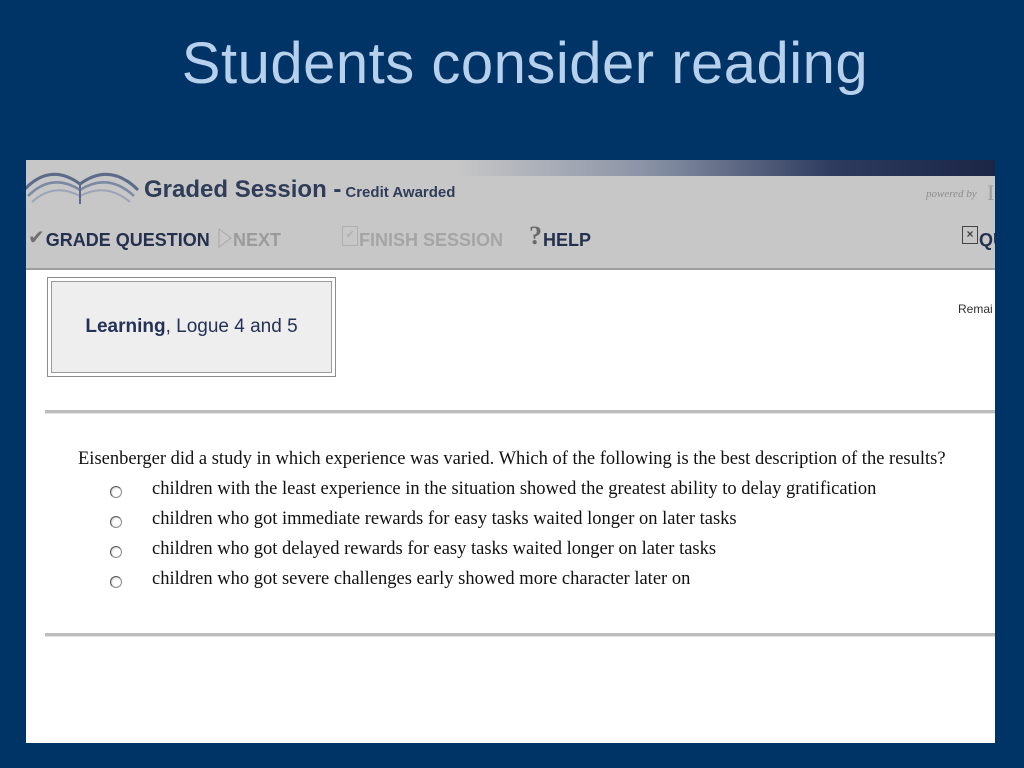  I want to click on powered-by-label: powered by, so click(951, 194).